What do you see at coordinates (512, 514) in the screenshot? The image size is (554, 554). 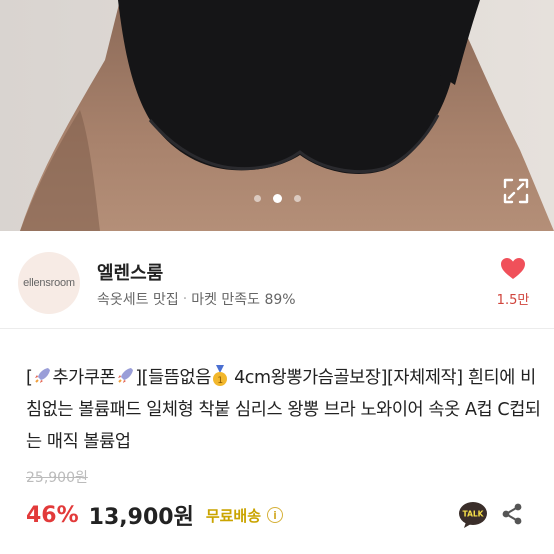 I see `share-icon` at bounding box center [512, 514].